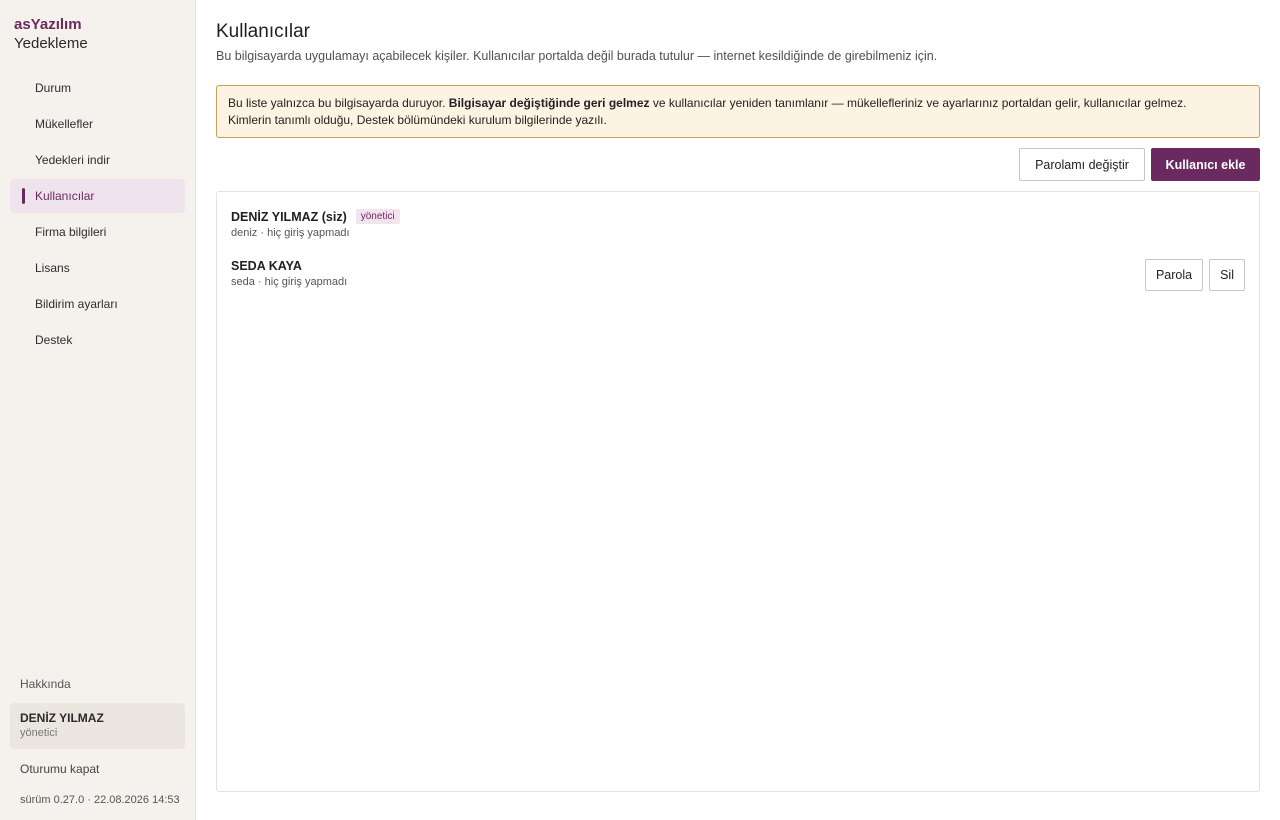 The image size is (1280, 820). What do you see at coordinates (289, 282) in the screenshot?
I see `user-meta: seda · hiç giriş yapmadı` at bounding box center [289, 282].